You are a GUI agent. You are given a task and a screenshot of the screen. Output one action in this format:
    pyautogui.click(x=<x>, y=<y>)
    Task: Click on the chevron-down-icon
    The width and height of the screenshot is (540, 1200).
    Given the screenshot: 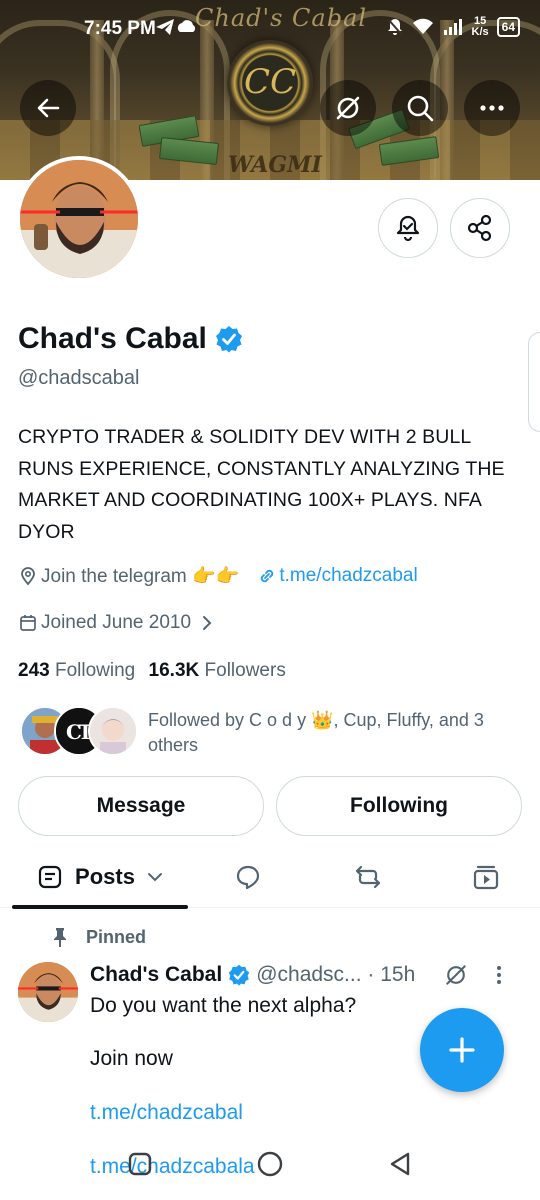 What is the action you would take?
    pyautogui.click(x=154, y=877)
    